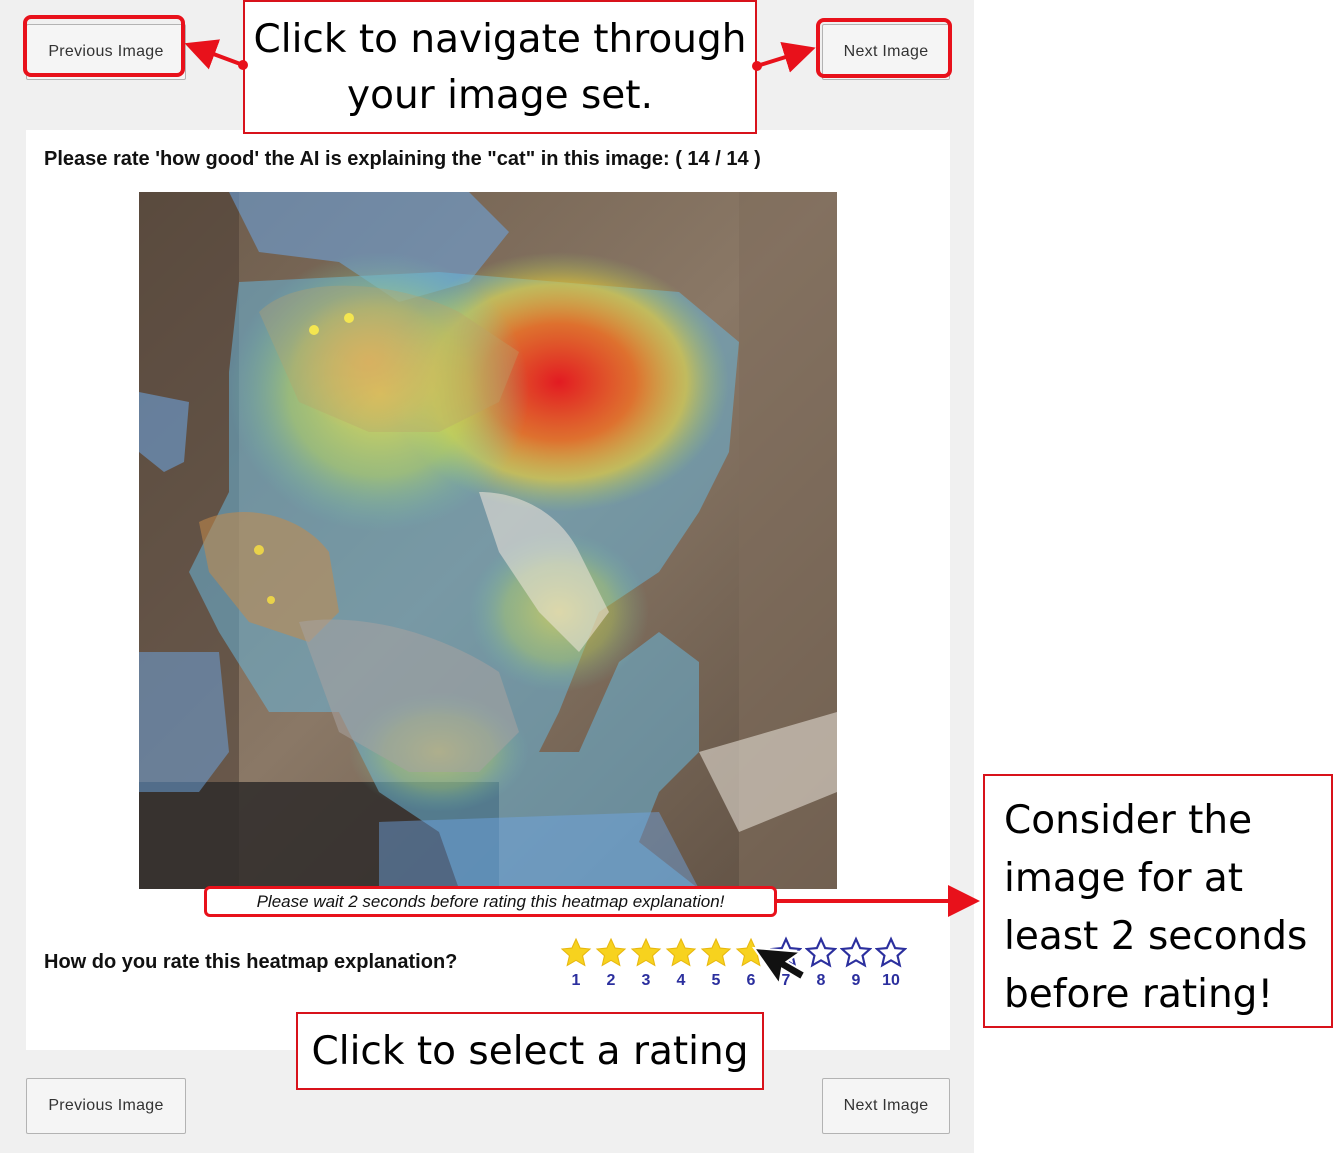  I want to click on star-label-2: 2, so click(611, 980).